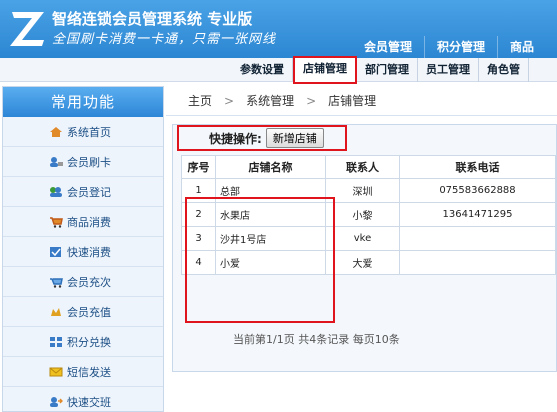  What do you see at coordinates (270, 100) in the screenshot?
I see `breadcrumb-system-management: 系统管理` at bounding box center [270, 100].